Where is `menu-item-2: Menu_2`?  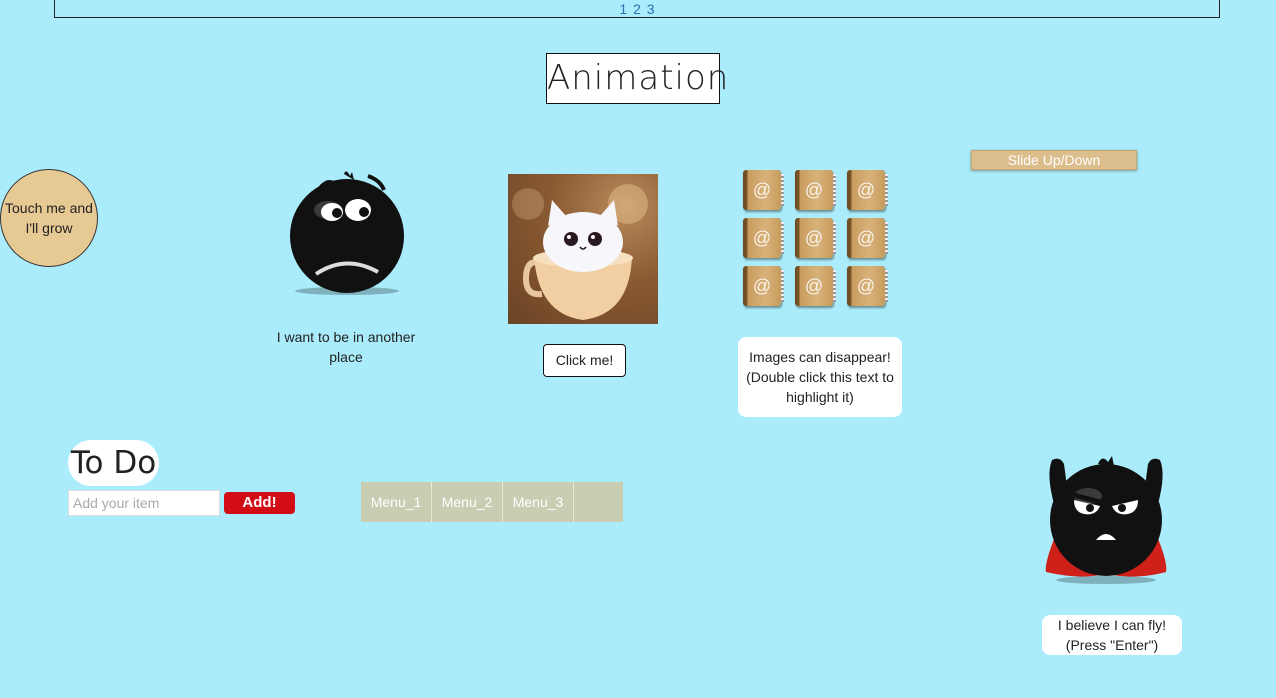
menu-item-2: Menu_2 is located at coordinates (467, 502).